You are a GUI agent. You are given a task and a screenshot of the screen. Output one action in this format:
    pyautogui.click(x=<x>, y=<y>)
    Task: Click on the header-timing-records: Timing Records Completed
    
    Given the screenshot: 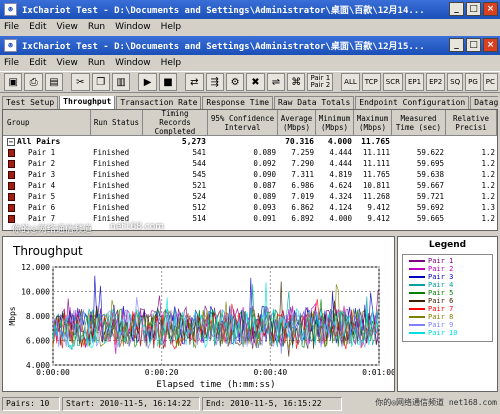 What is the action you would take?
    pyautogui.click(x=175, y=123)
    